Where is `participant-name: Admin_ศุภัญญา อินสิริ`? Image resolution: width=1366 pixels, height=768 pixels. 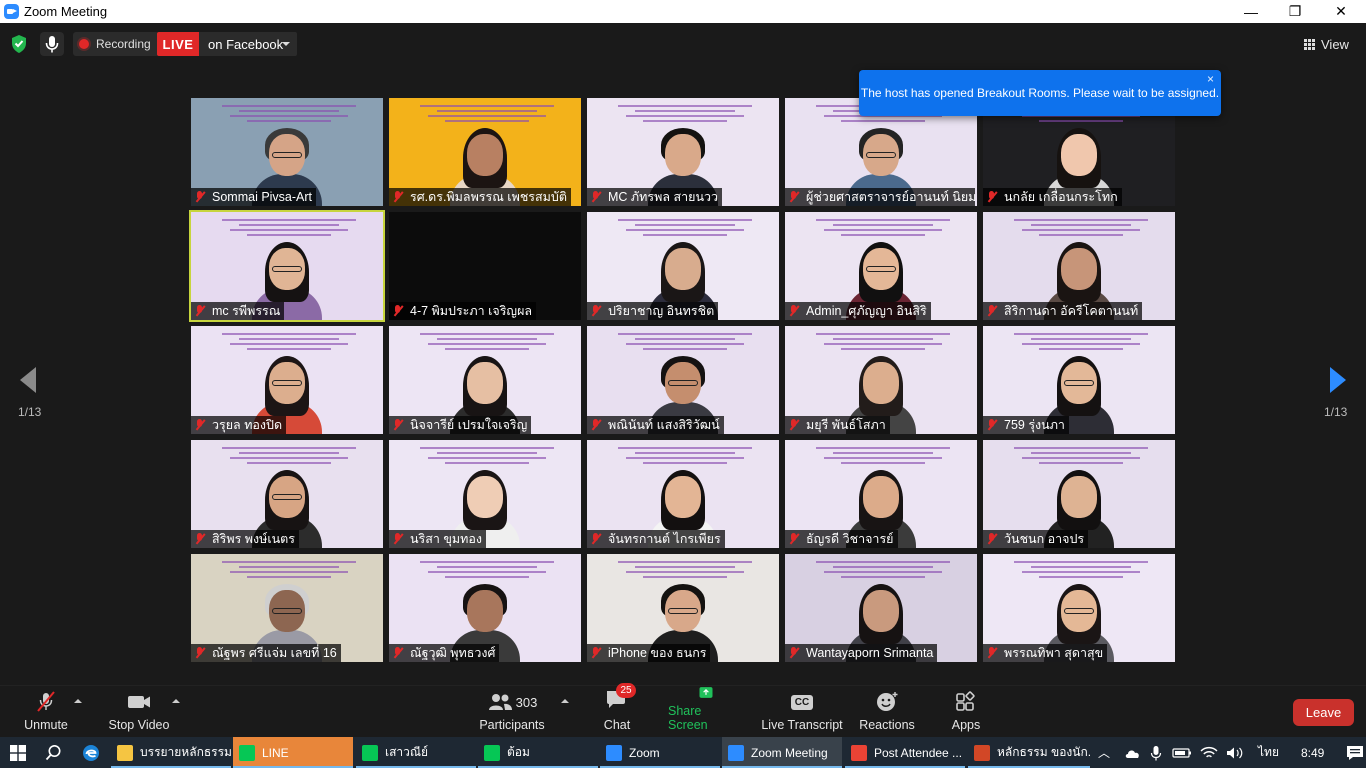 participant-name: Admin_ศุภัญญา อินสิริ is located at coordinates (866, 311).